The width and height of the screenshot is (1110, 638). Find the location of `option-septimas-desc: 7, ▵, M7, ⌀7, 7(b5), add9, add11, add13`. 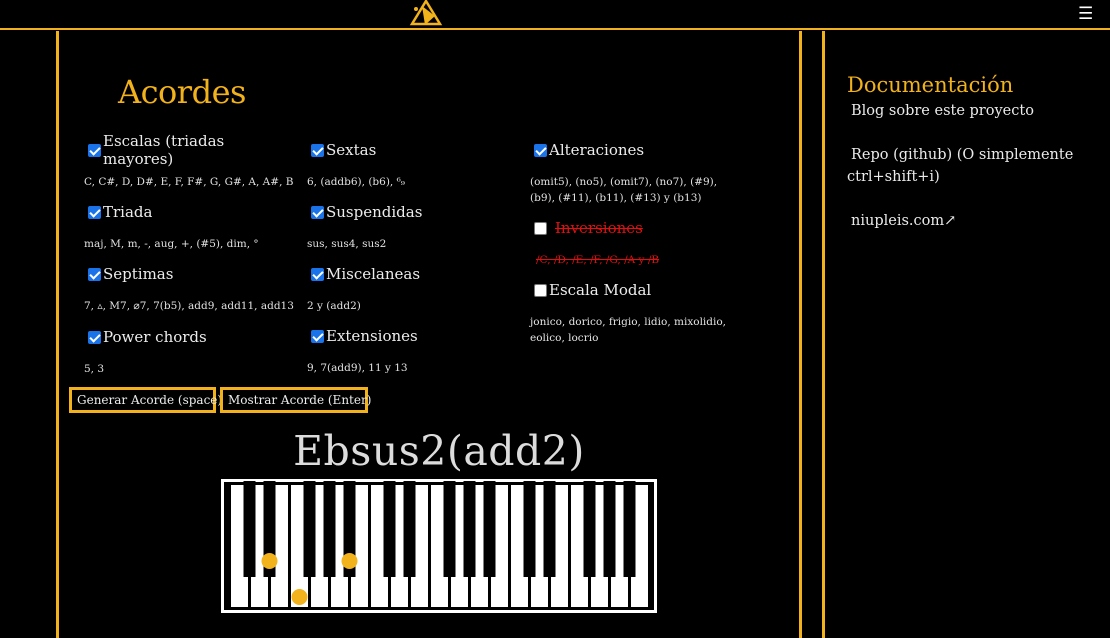

option-septimas-desc: 7, ▵, M7, ⌀7, 7(b5), add9, add11, add13 is located at coordinates (191, 306).